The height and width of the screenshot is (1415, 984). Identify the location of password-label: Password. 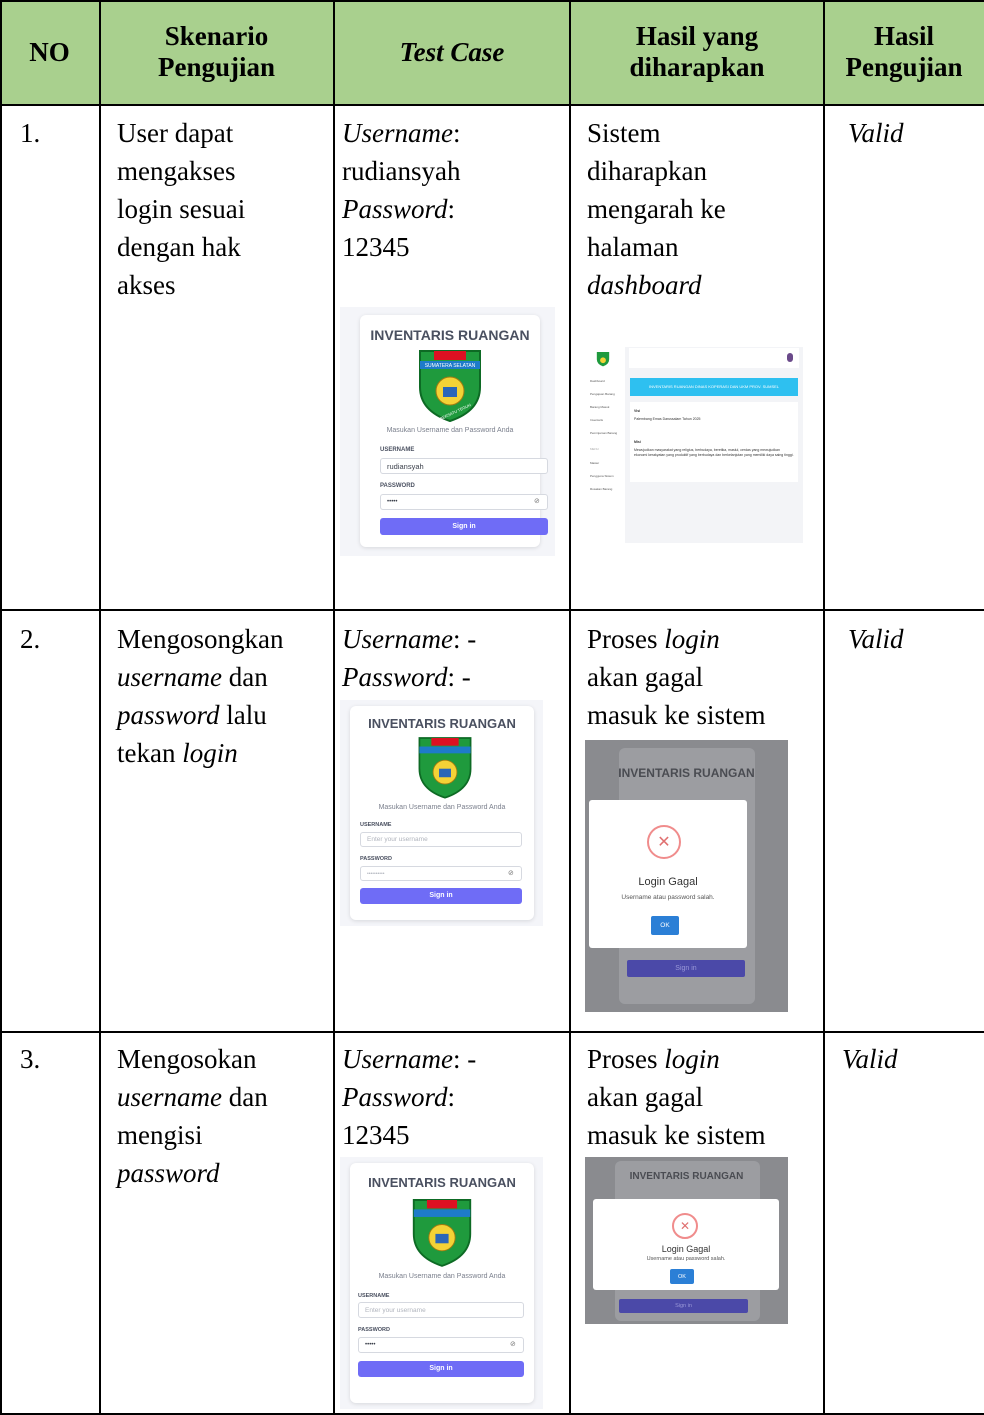
(395, 1097).